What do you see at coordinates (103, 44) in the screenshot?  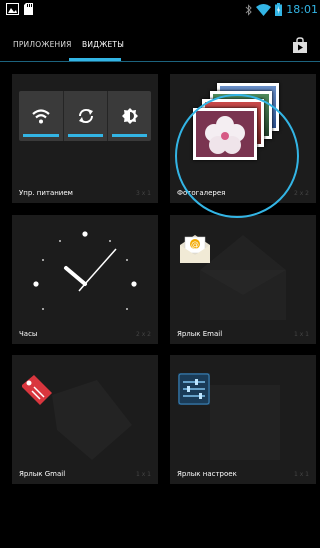 I see `tab-widgets: ВИДЖЕТЫ` at bounding box center [103, 44].